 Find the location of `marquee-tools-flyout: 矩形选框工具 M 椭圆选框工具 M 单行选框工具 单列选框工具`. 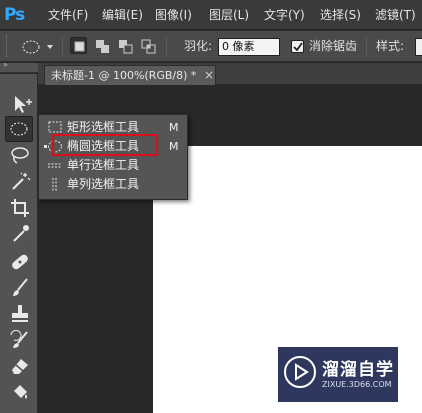

marquee-tools-flyout: 矩形选框工具 M 椭圆选框工具 M 单行选框工具 单列选框工具 is located at coordinates (113, 157).